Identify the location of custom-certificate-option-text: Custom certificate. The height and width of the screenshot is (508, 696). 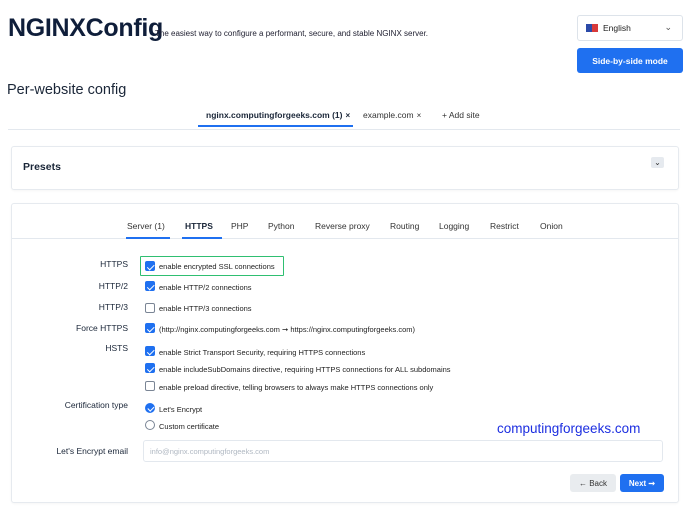
(189, 426).